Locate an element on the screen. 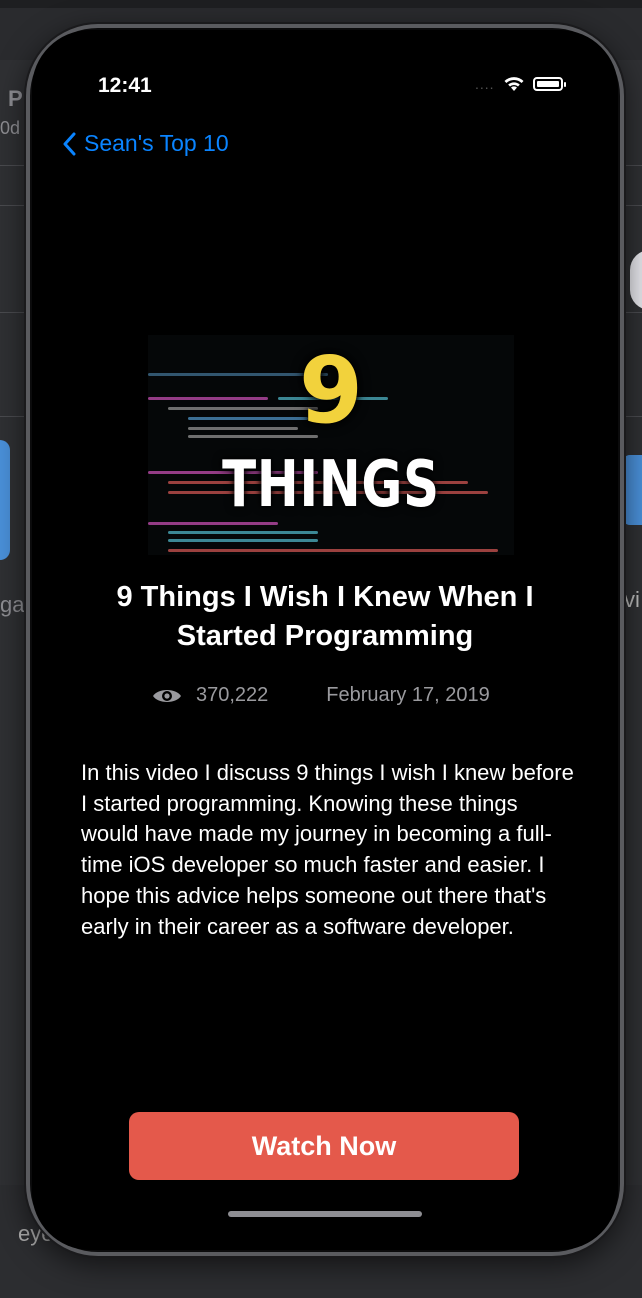 The width and height of the screenshot is (642, 1298). chevron-left-icon is located at coordinates (69, 143).